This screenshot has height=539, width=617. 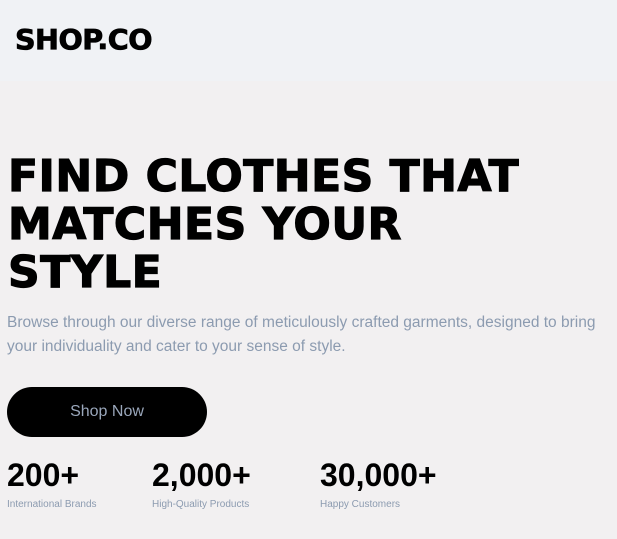 What do you see at coordinates (43, 475) in the screenshot?
I see `stat-value: 200+` at bounding box center [43, 475].